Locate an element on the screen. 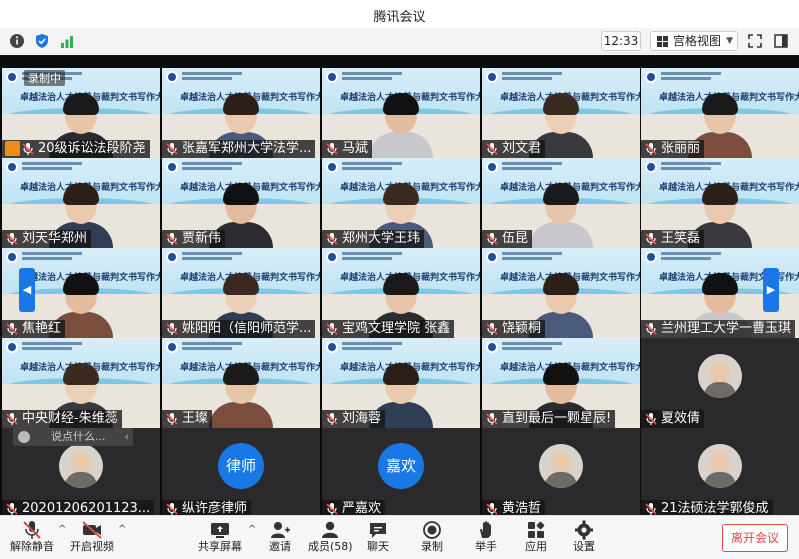 The width and height of the screenshot is (799, 559). participant-name-text: 刘天华郑州 is located at coordinates (55, 238).